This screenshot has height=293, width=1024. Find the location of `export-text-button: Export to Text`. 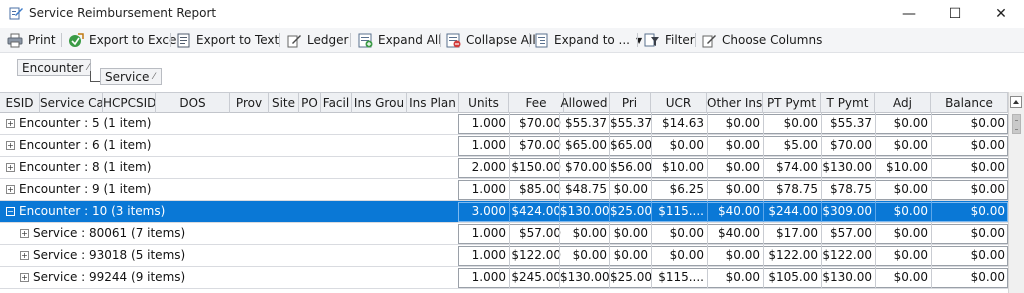

export-text-button: Export to Text is located at coordinates (228, 40).